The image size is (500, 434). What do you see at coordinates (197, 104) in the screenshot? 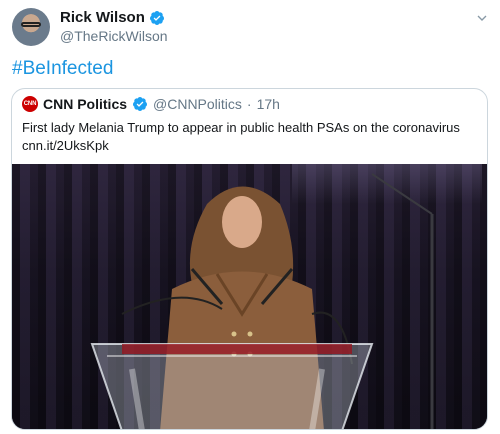
I see `quoted-author-handle: @CNNPolitics` at bounding box center [197, 104].